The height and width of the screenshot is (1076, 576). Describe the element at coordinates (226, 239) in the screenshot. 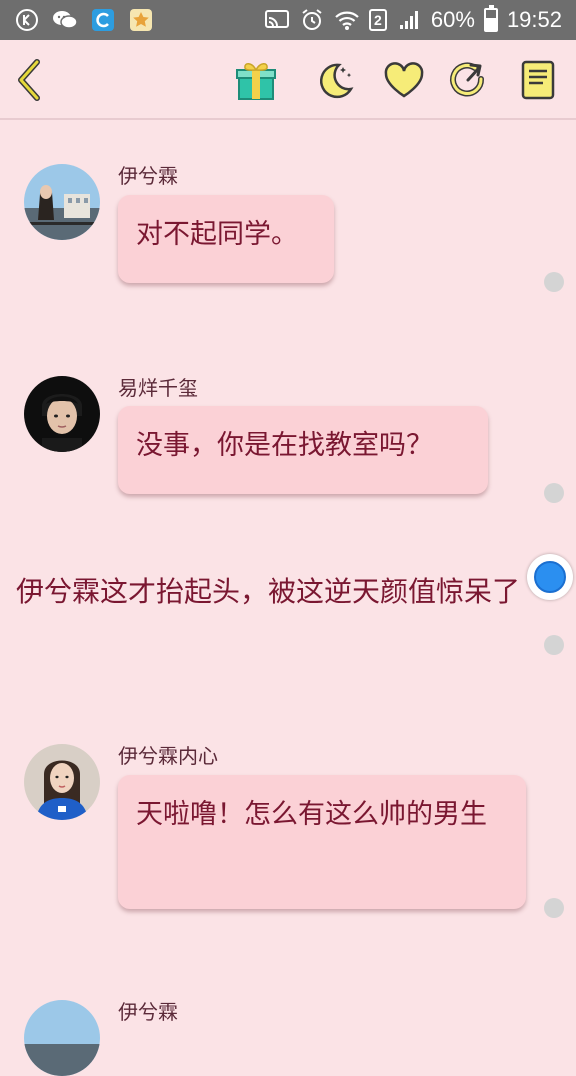

I see `message-bubble: 对不起同学。` at that location.